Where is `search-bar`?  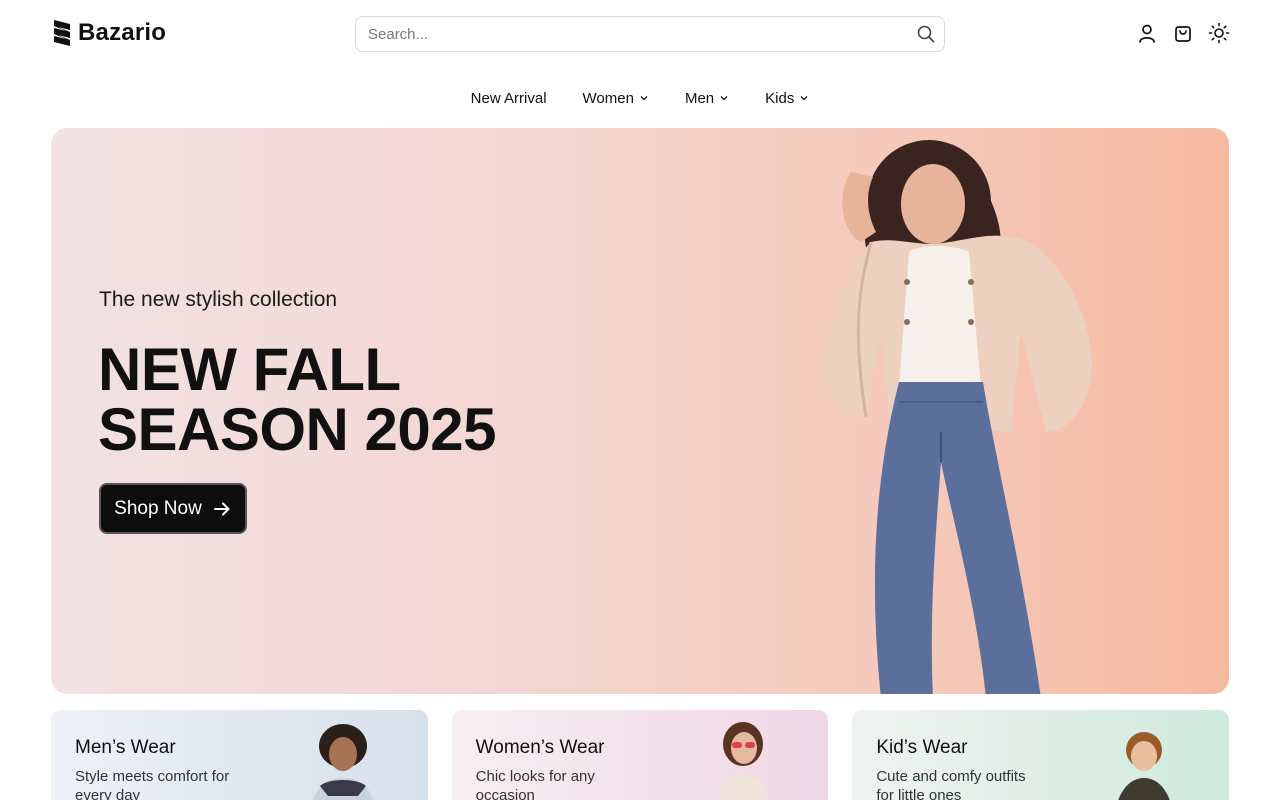
search-bar is located at coordinates (650, 34).